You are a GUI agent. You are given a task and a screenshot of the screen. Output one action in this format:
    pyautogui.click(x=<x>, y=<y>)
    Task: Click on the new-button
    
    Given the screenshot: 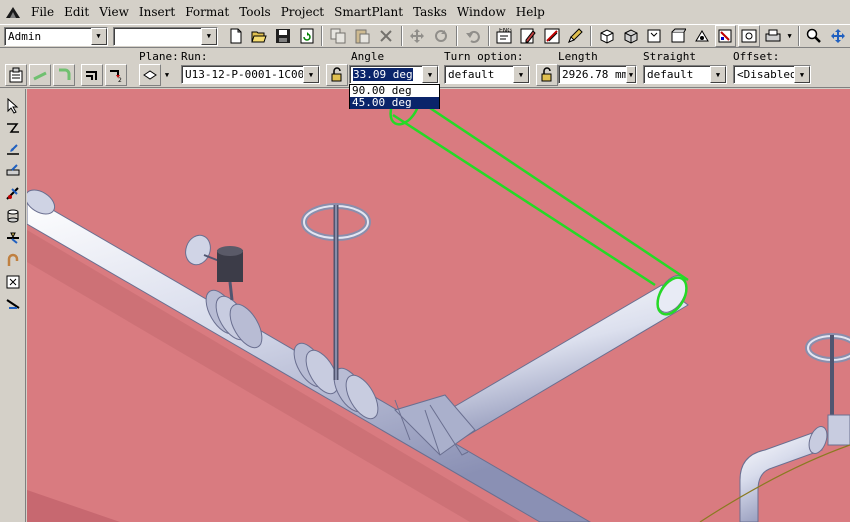 What is the action you would take?
    pyautogui.click(x=236, y=36)
    